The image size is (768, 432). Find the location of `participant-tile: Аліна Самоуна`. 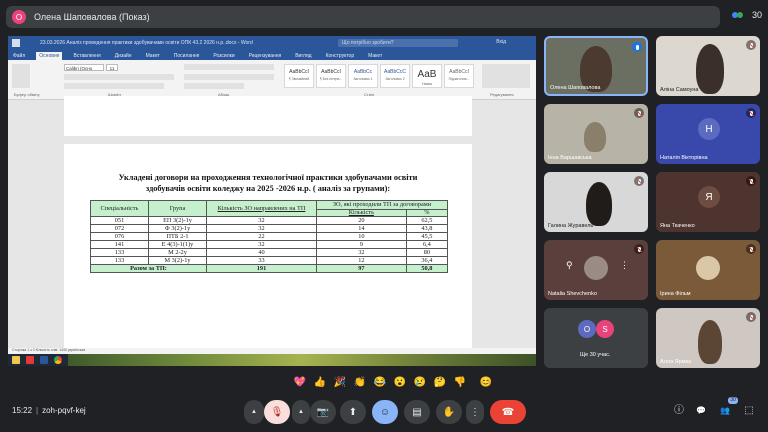

participant-tile: Аліна Самоуна is located at coordinates (708, 66).